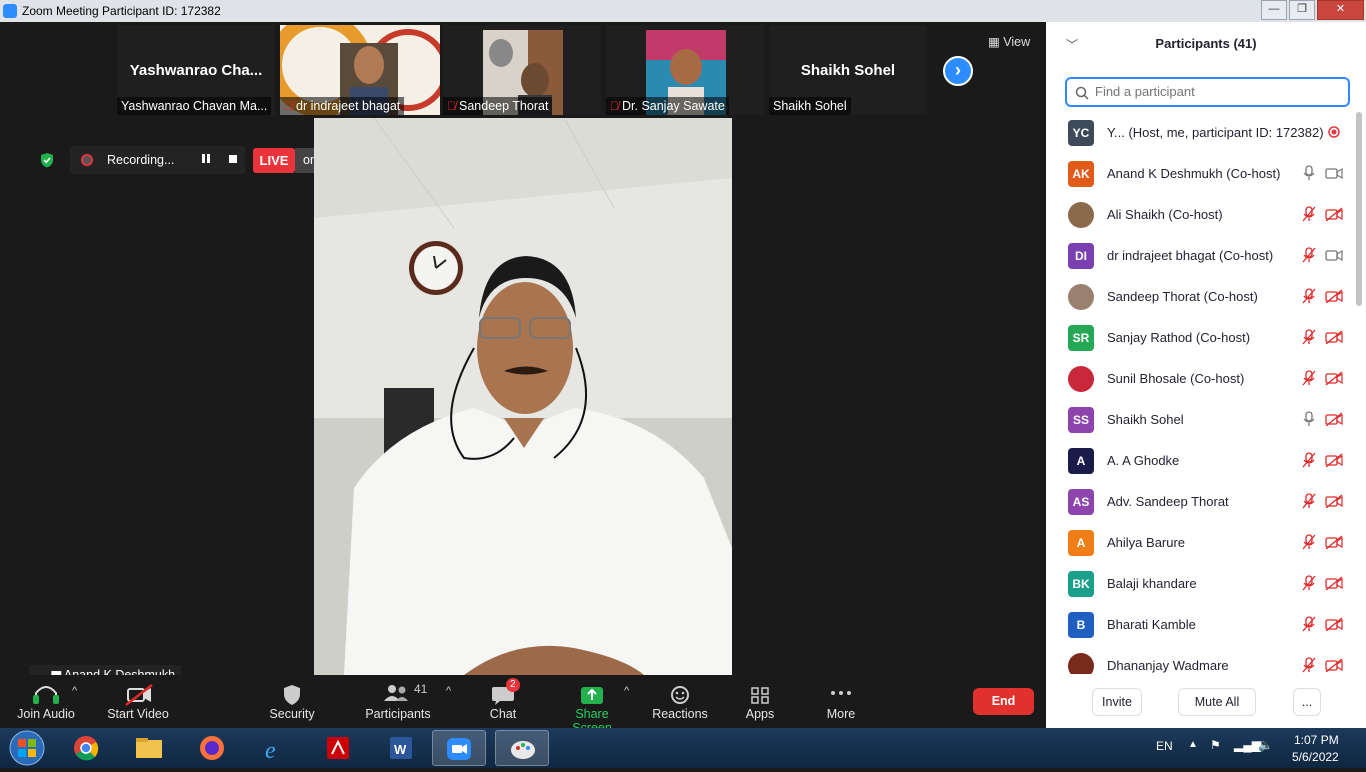  Describe the element at coordinates (149, 748) in the screenshot. I see `taskbar-explorer-icon` at that location.